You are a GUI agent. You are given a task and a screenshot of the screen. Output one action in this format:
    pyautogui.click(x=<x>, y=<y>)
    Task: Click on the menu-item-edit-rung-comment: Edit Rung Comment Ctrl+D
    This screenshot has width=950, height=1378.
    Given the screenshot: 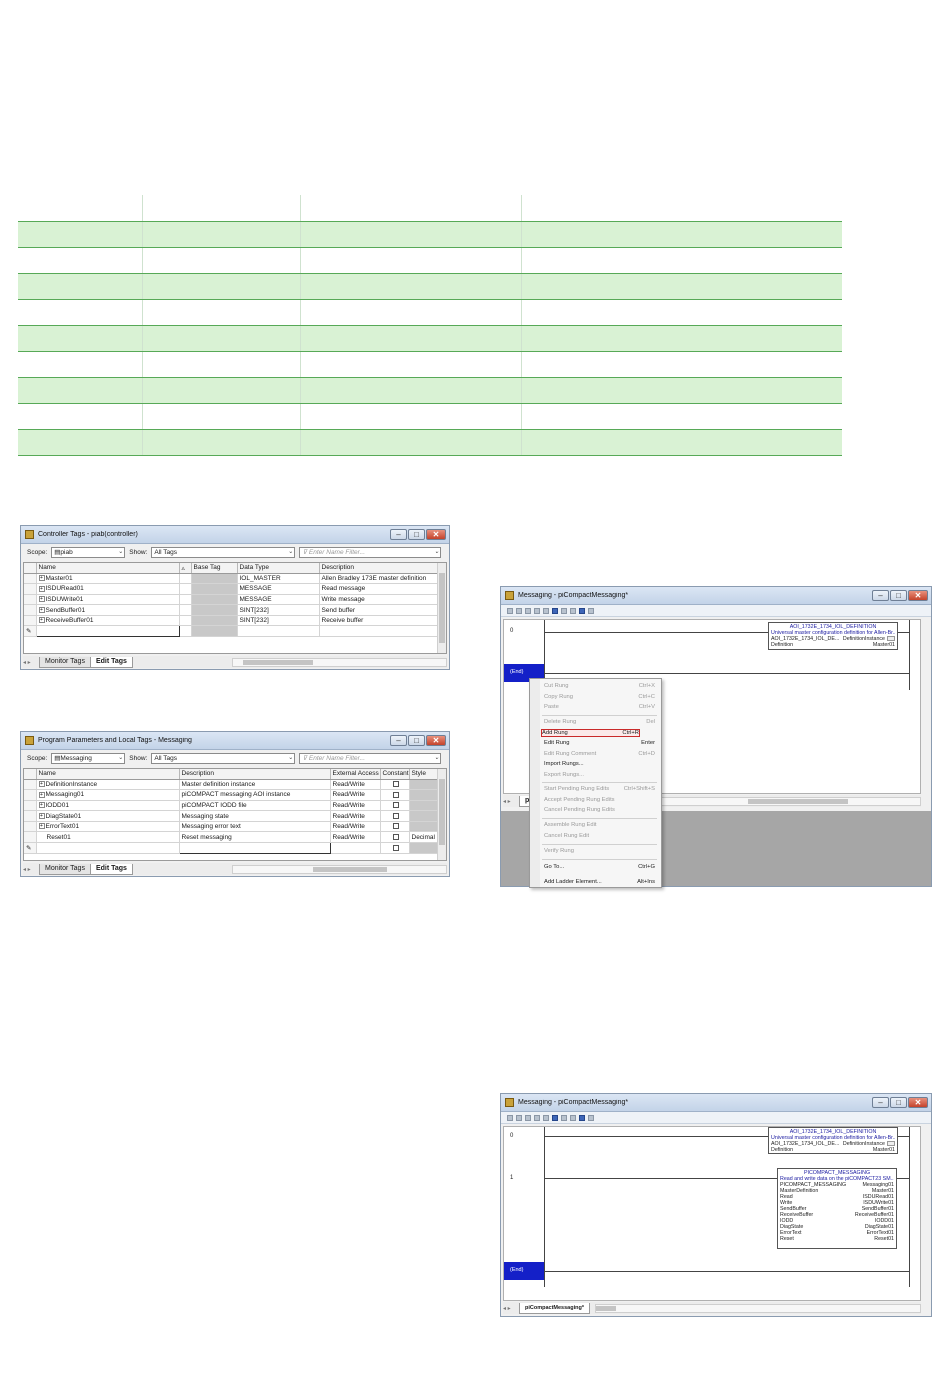 What is the action you would take?
    pyautogui.click(x=599, y=754)
    